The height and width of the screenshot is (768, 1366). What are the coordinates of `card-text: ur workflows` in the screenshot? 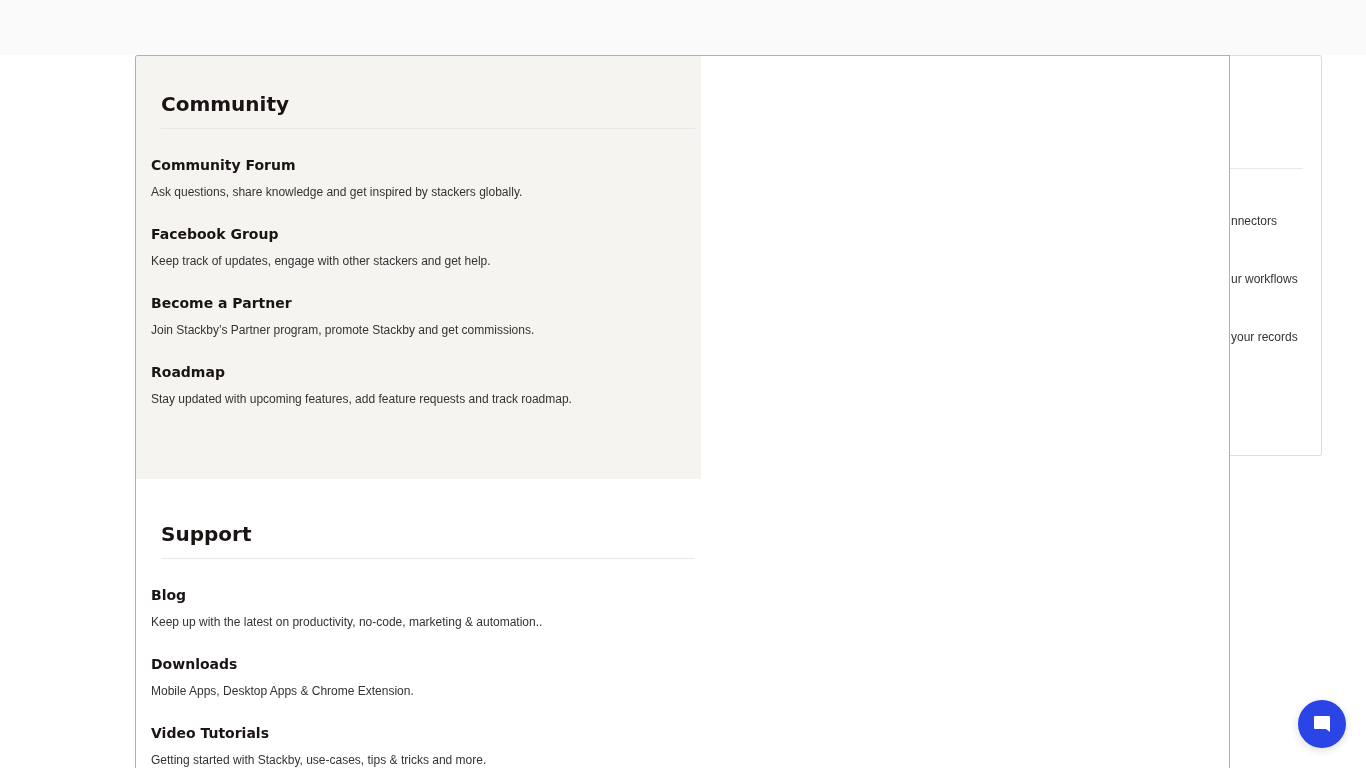 It's located at (1264, 280).